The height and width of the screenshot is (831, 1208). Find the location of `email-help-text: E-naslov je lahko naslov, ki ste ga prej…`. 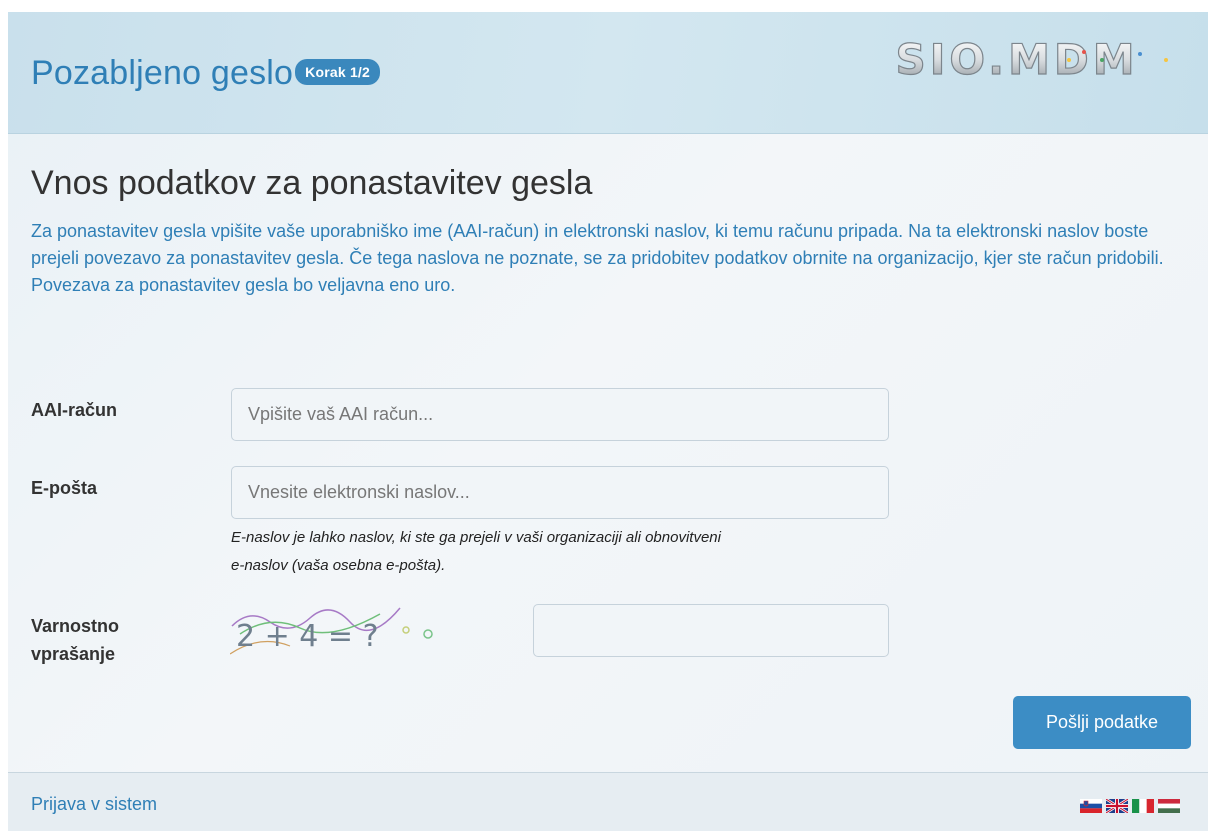

email-help-text: E-naslov je lahko naslov, ki ste ga prej… is located at coordinates (551, 552).